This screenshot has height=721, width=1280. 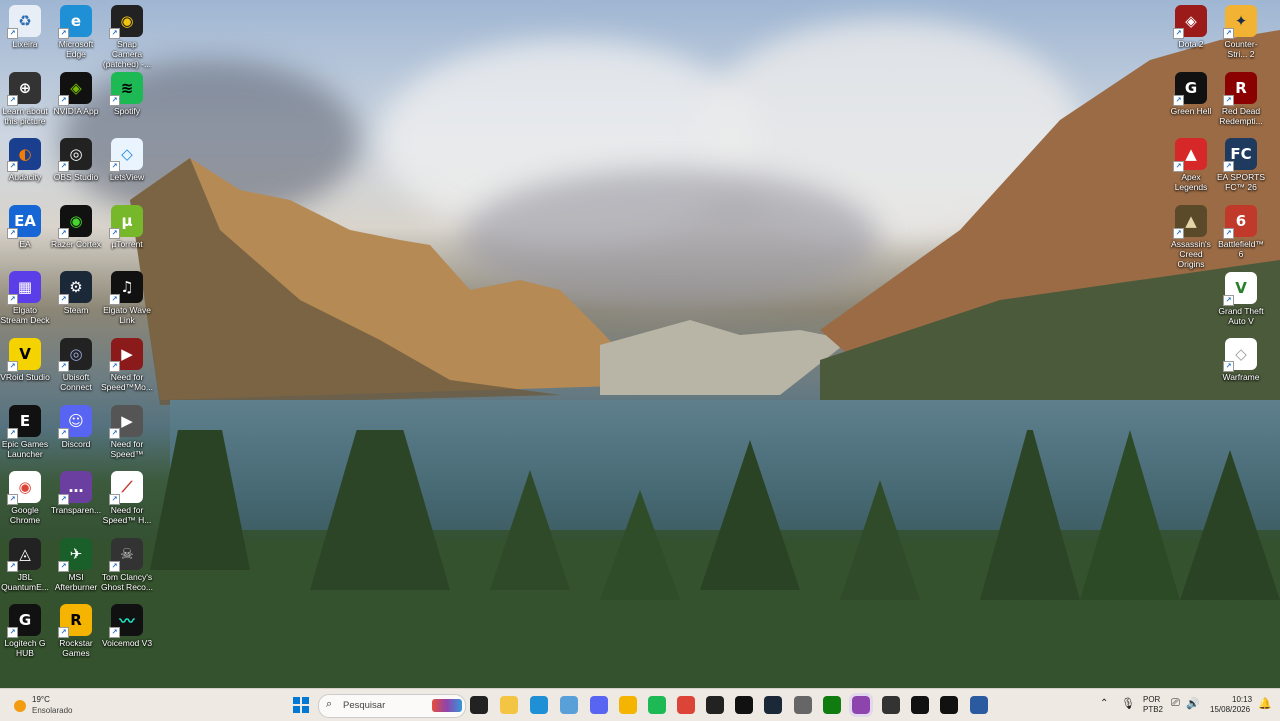 What do you see at coordinates (25, 515) in the screenshot?
I see `desktop-icon-label: Google Chrome` at bounding box center [25, 515].